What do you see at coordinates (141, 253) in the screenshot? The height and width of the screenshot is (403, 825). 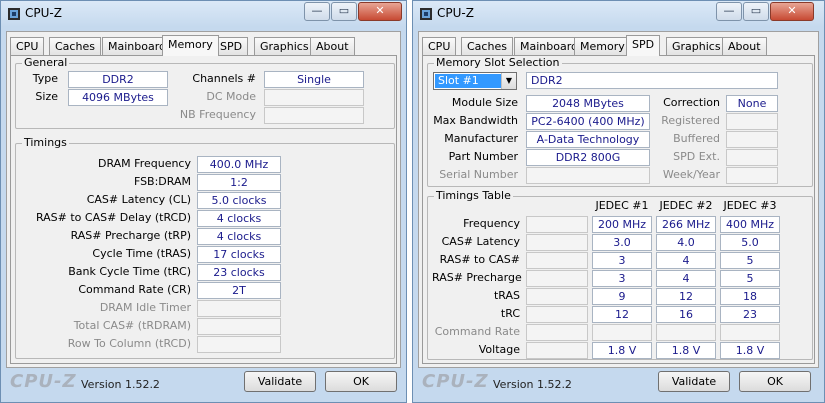 I see `timing-label: Cycle Time (tRAS)` at bounding box center [141, 253].